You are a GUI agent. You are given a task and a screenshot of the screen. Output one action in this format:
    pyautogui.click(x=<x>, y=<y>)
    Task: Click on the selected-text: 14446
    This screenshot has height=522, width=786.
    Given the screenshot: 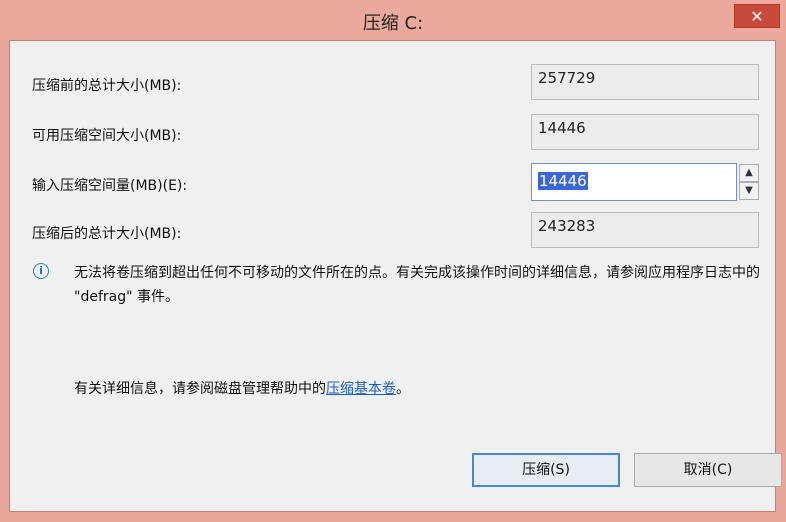 What is the action you would take?
    pyautogui.click(x=563, y=181)
    